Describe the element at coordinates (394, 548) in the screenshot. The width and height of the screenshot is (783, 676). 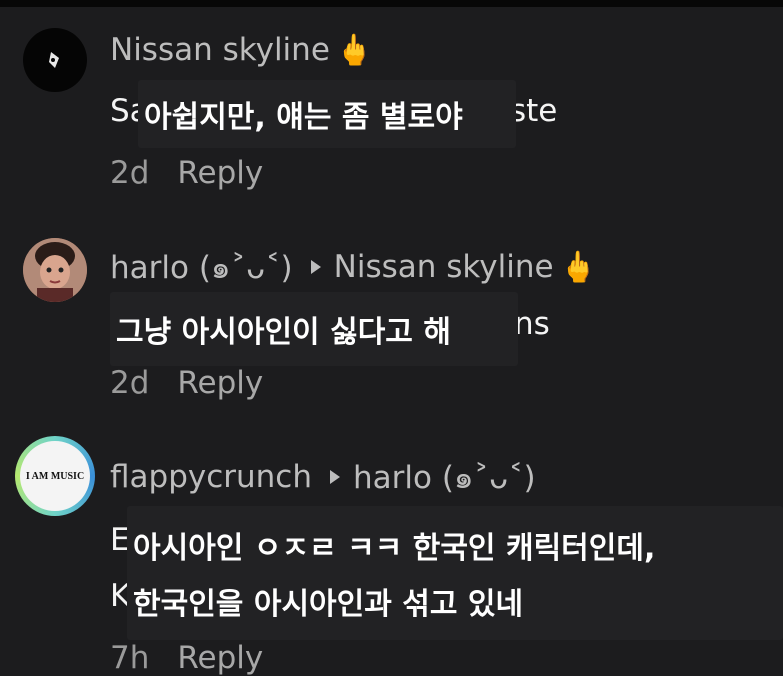
I see `translation-line-1: 아시아인 ㅇㅈㄹ ㅋㅋ 한국인 캐릭터인데,` at that location.